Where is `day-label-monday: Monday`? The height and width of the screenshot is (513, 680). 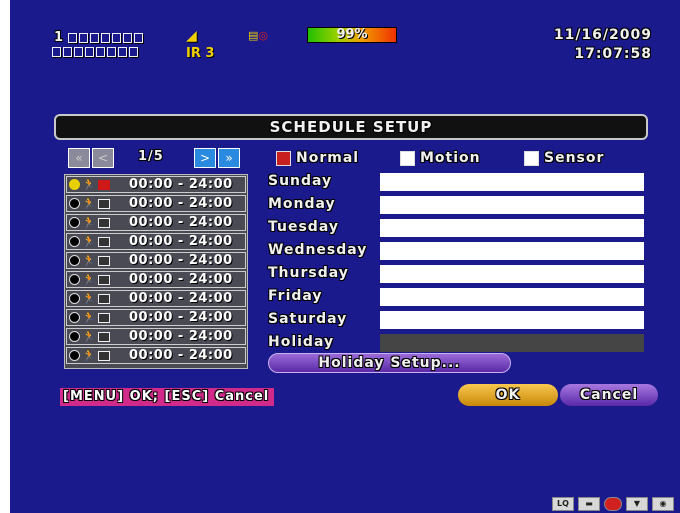 day-label-monday: Monday is located at coordinates (302, 204).